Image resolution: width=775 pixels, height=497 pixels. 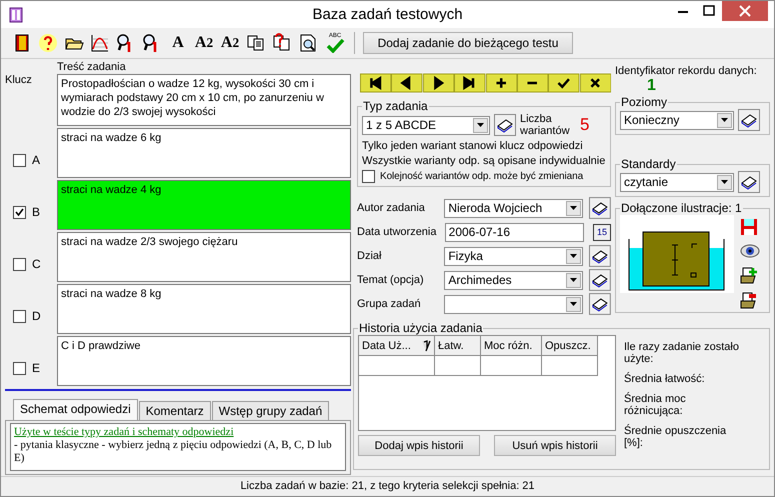 What do you see at coordinates (585, 125) in the screenshot?
I see `variants-count: 5` at bounding box center [585, 125].